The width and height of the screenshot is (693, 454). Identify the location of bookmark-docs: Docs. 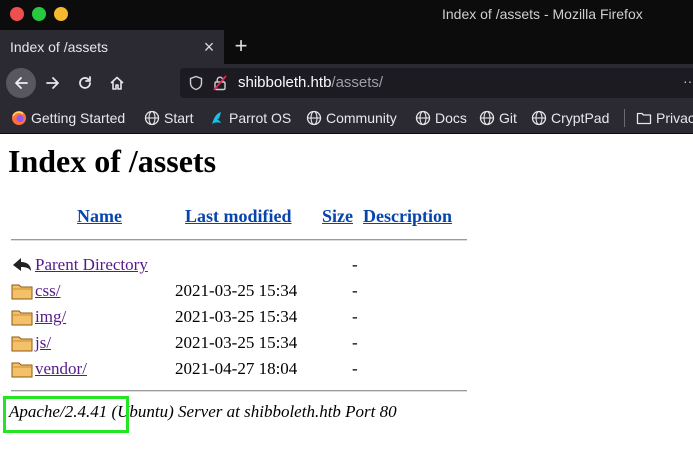
(441, 118).